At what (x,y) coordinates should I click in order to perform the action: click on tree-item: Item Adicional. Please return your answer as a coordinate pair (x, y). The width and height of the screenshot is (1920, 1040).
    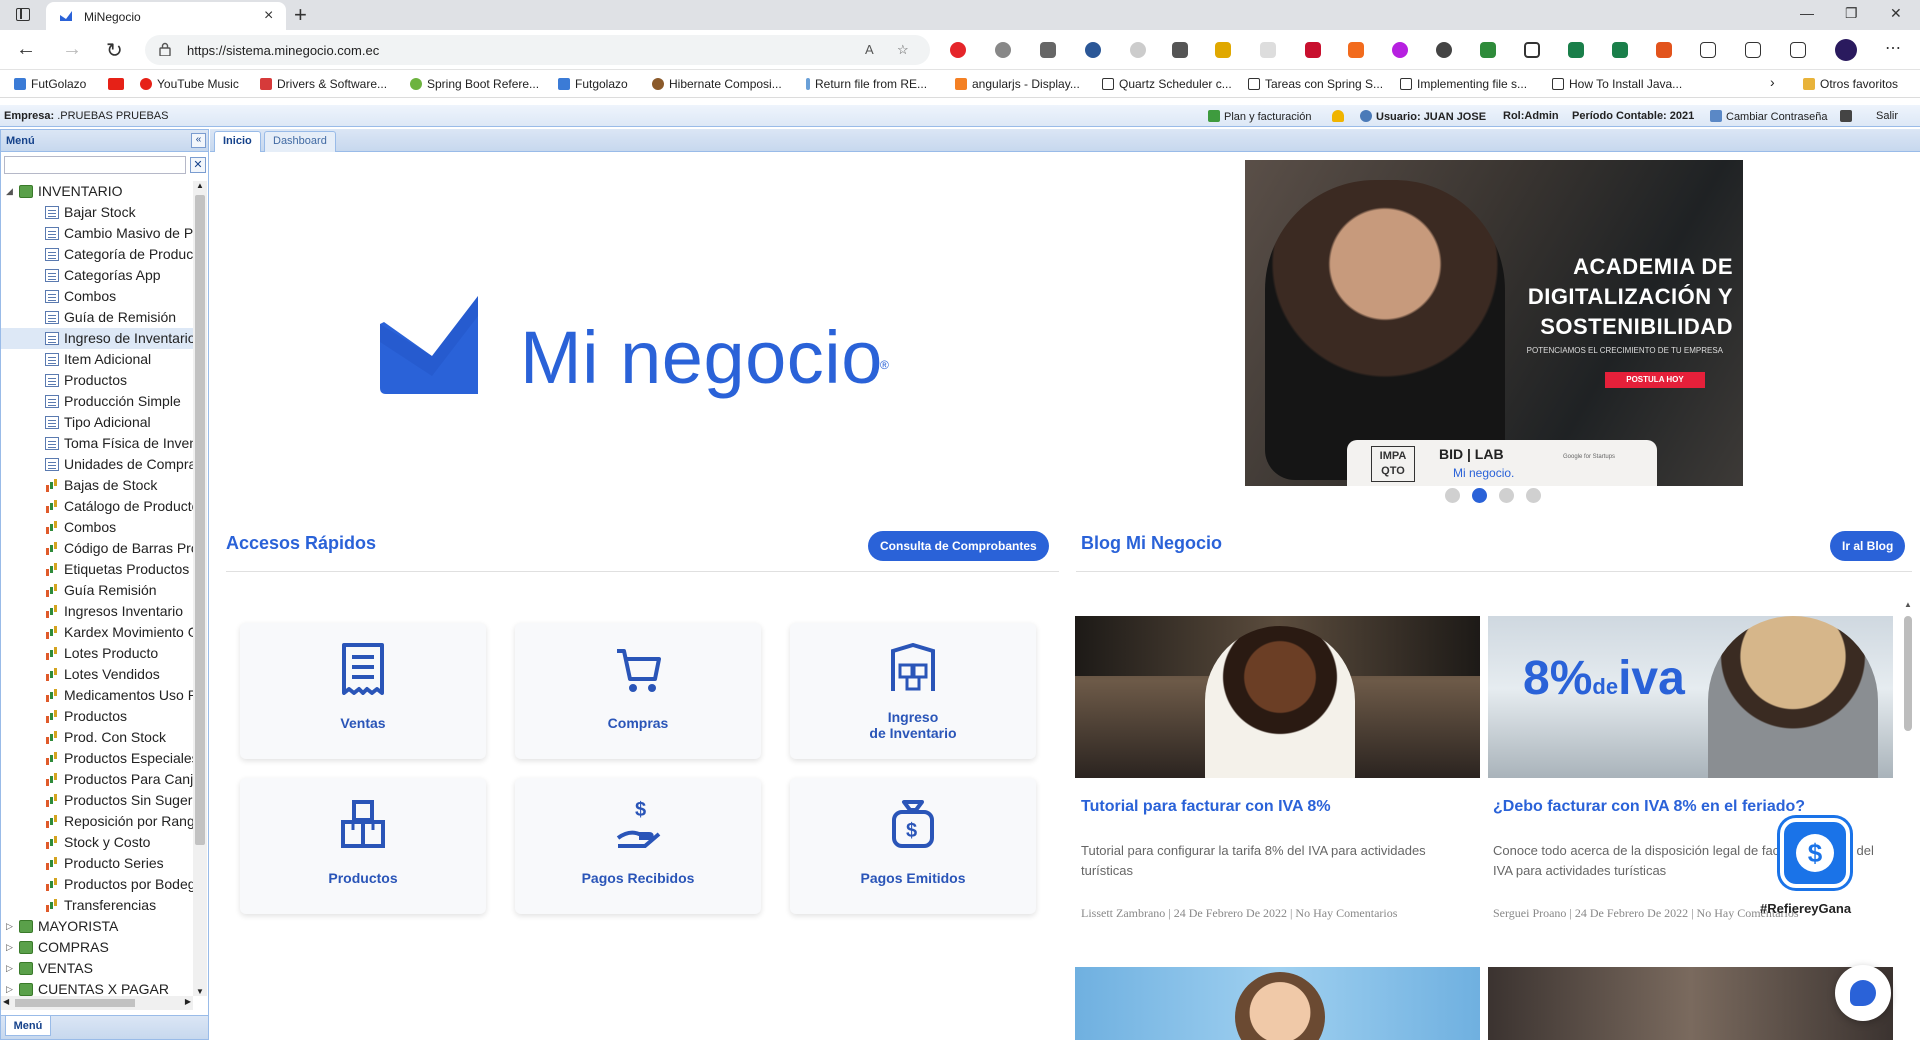
    Looking at the image, I should click on (97, 359).